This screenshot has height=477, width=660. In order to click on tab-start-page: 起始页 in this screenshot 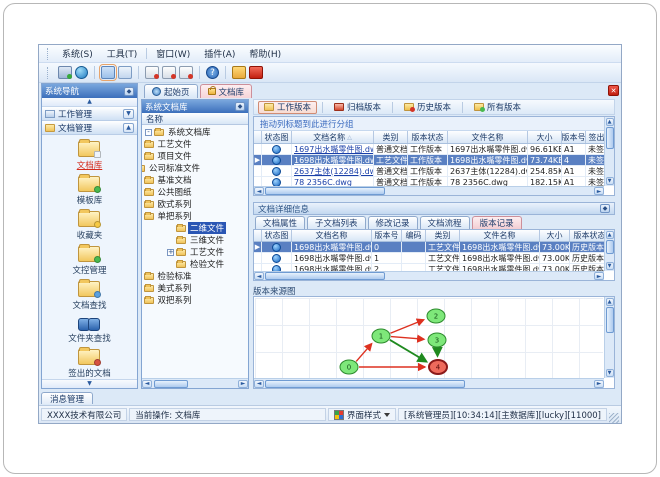, I will do `click(171, 91)`.